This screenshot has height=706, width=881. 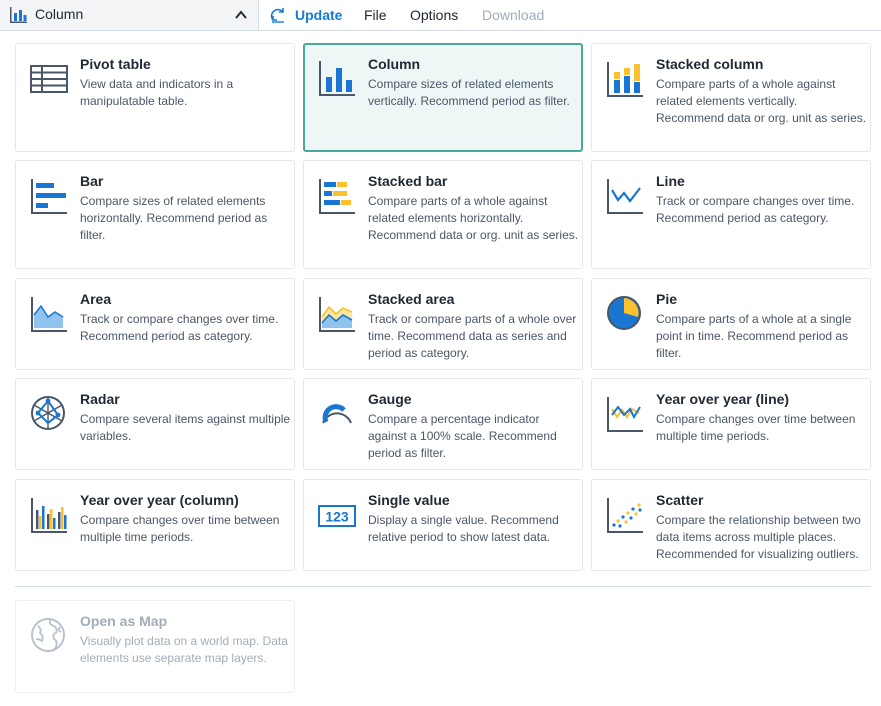 I want to click on card-title: Year over year (column), so click(x=159, y=500).